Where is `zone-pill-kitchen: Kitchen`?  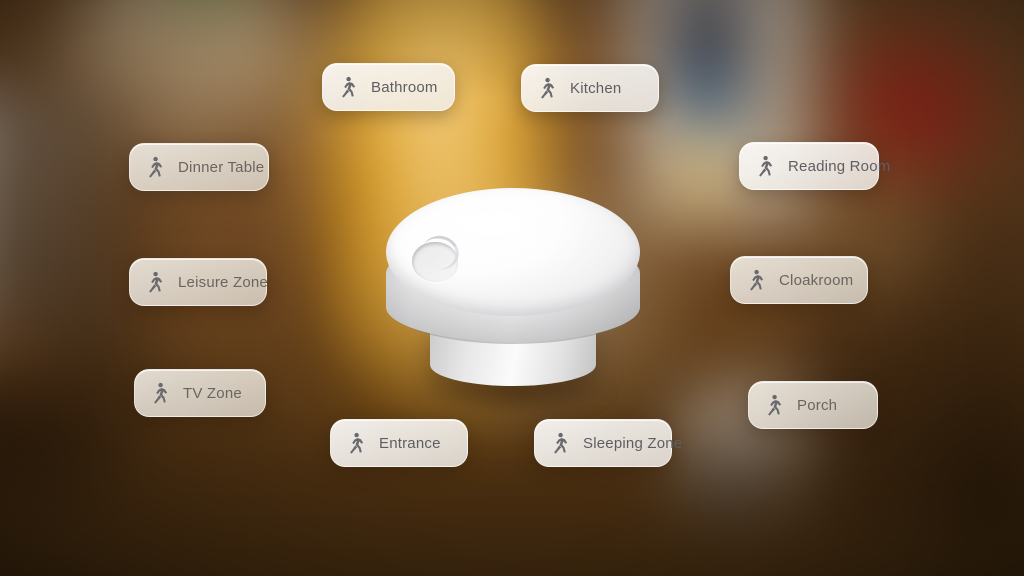
zone-pill-kitchen: Kitchen is located at coordinates (590, 88).